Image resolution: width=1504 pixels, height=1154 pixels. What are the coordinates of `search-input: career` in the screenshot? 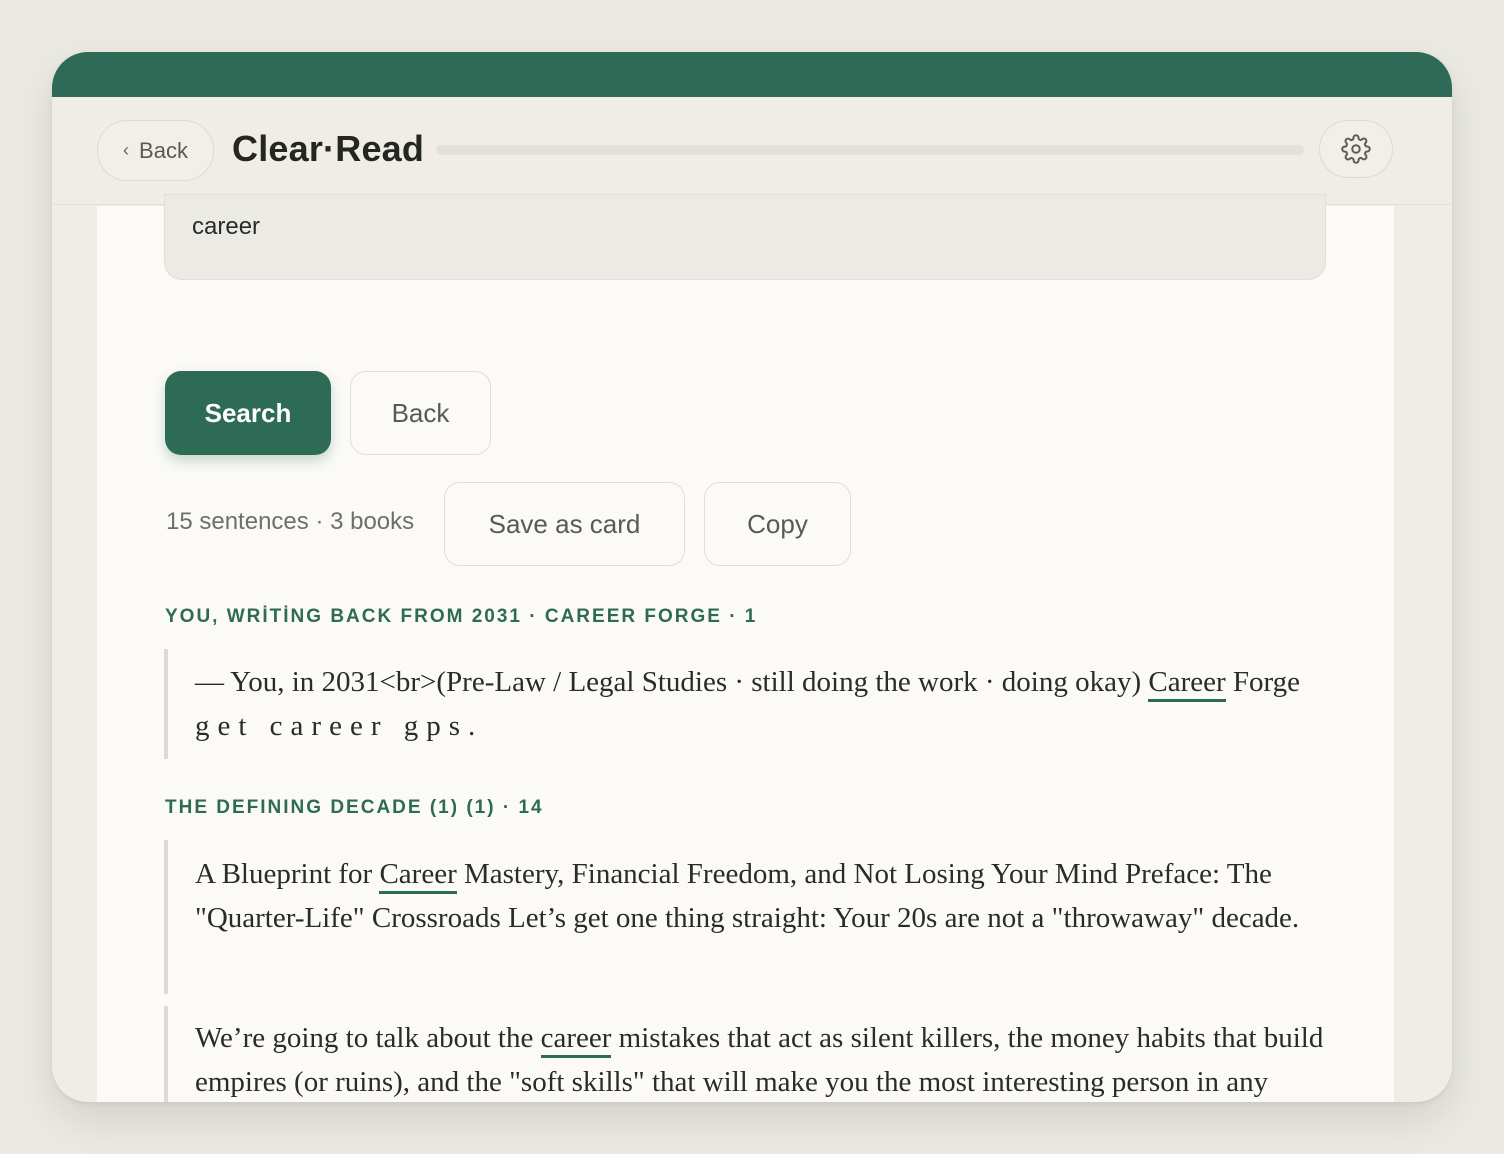 It's located at (745, 237).